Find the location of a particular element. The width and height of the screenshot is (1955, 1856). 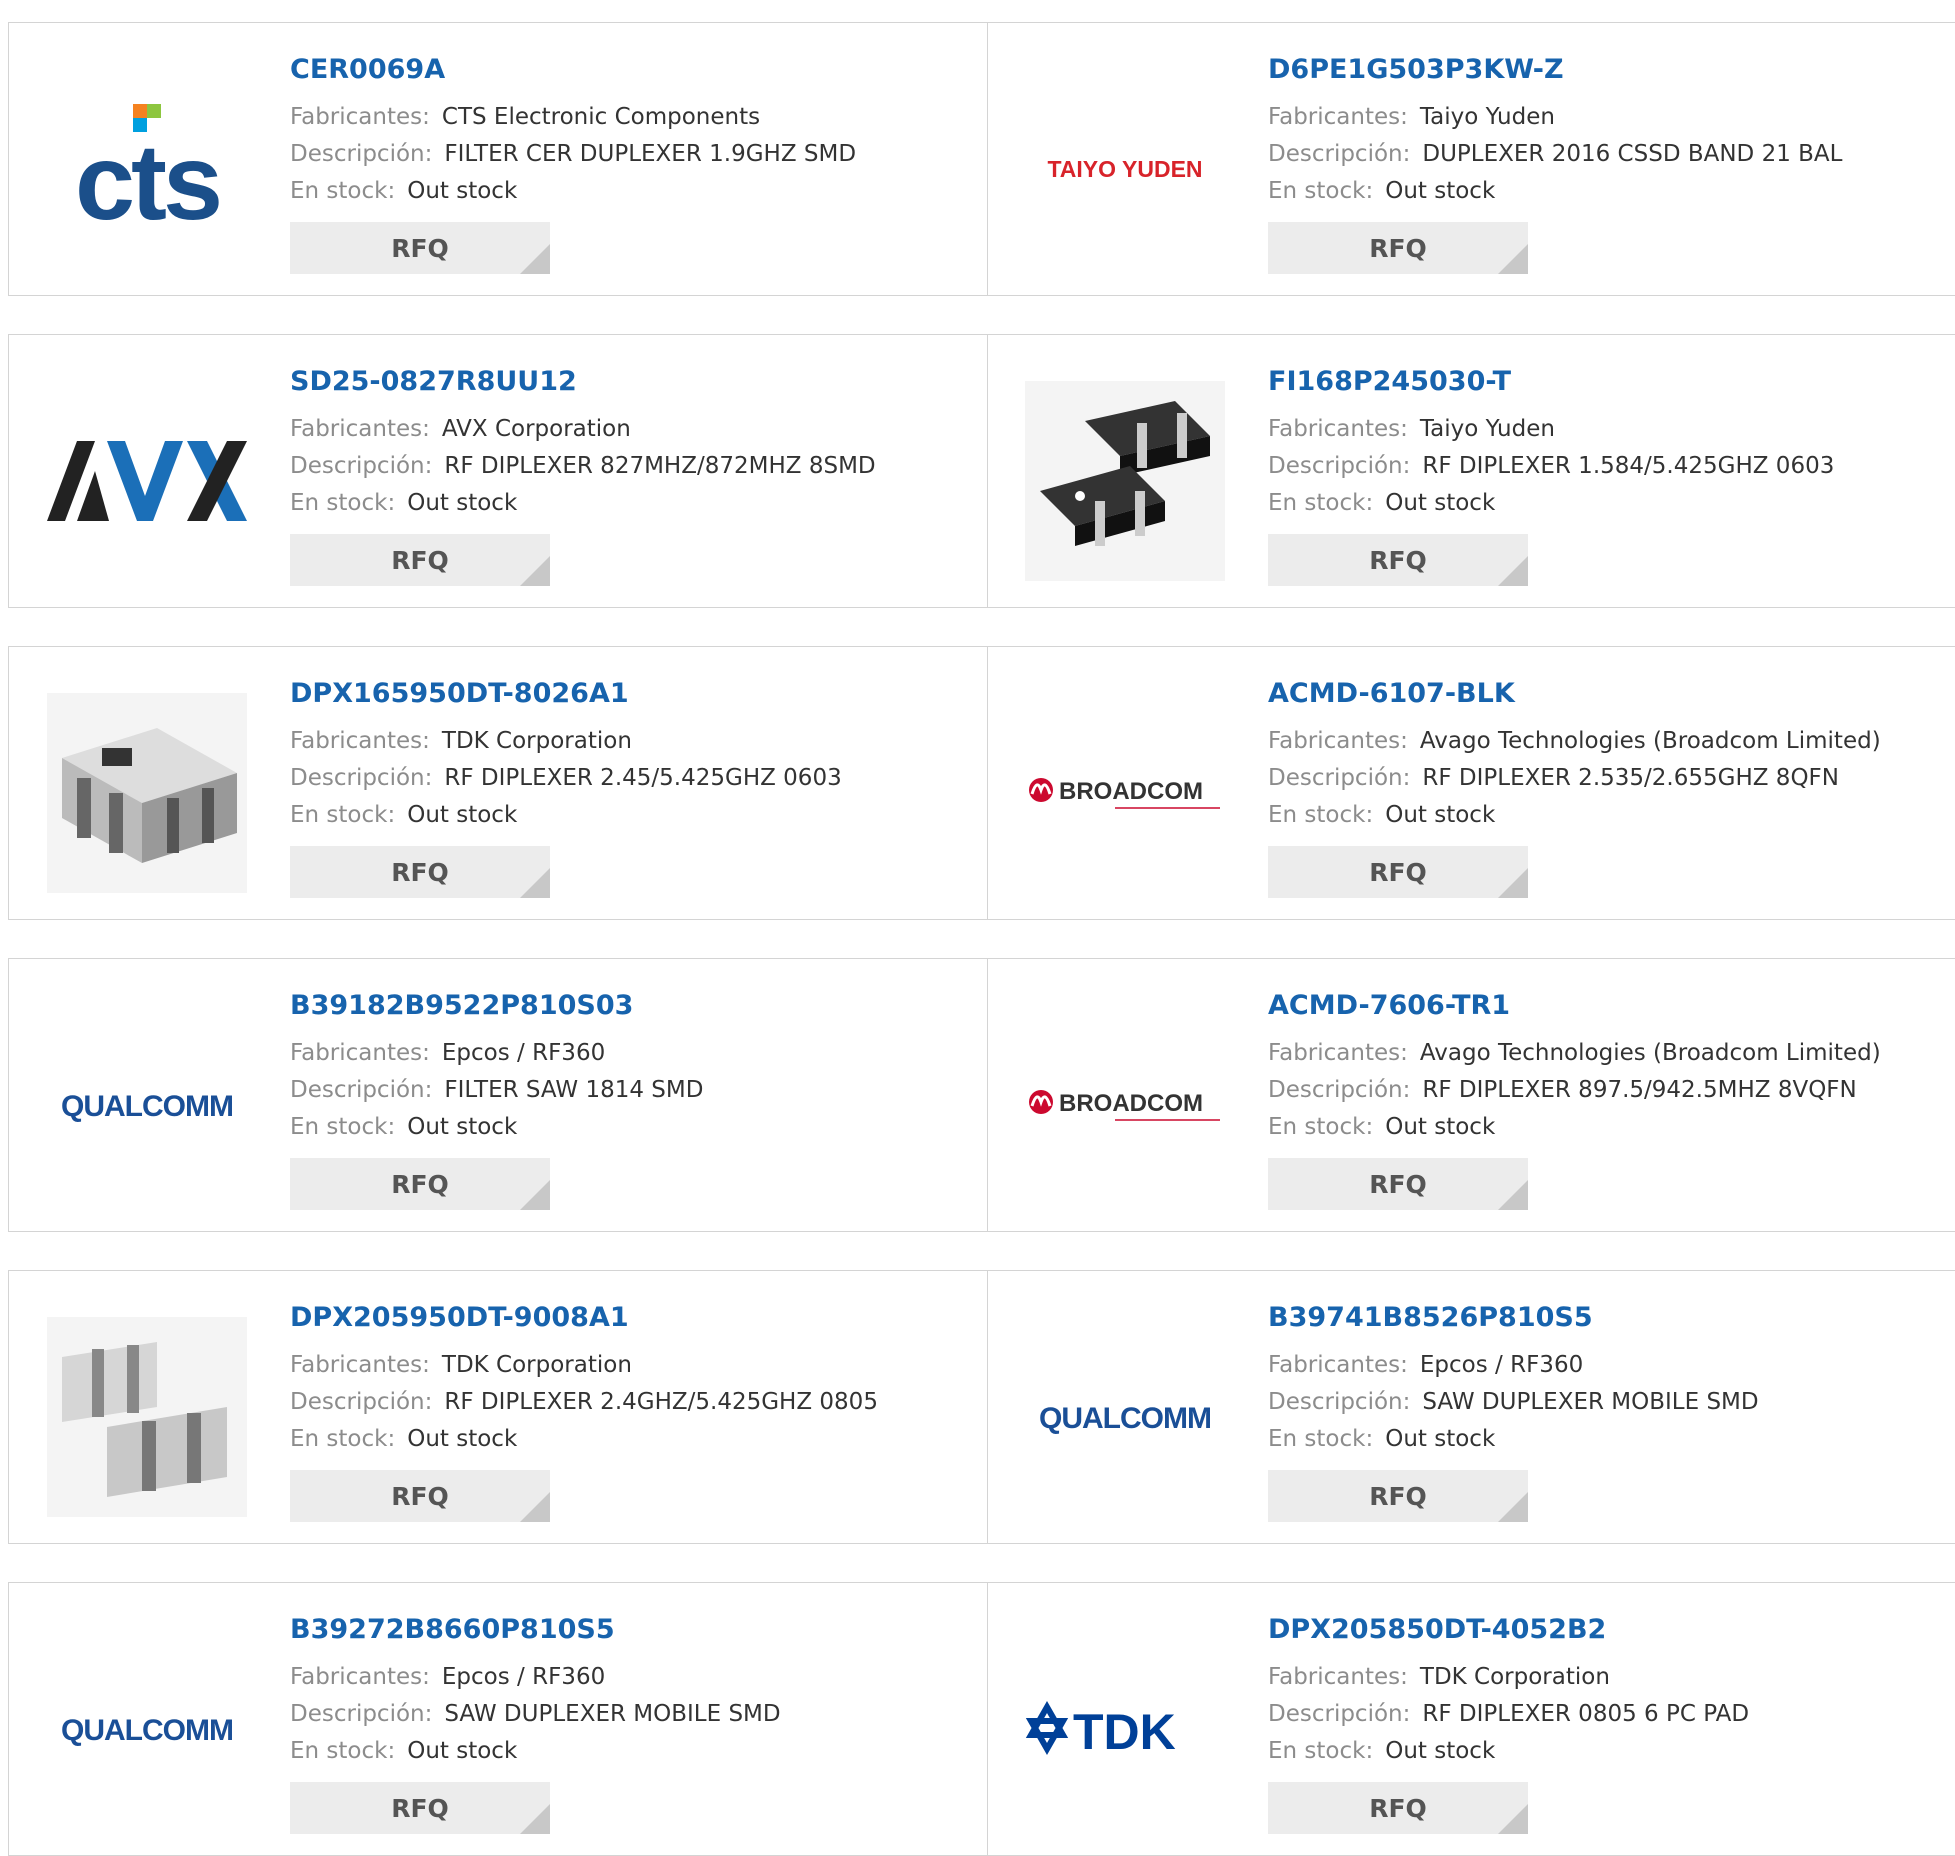

description-value: FILTER SAW 1814 SMD is located at coordinates (574, 1090).